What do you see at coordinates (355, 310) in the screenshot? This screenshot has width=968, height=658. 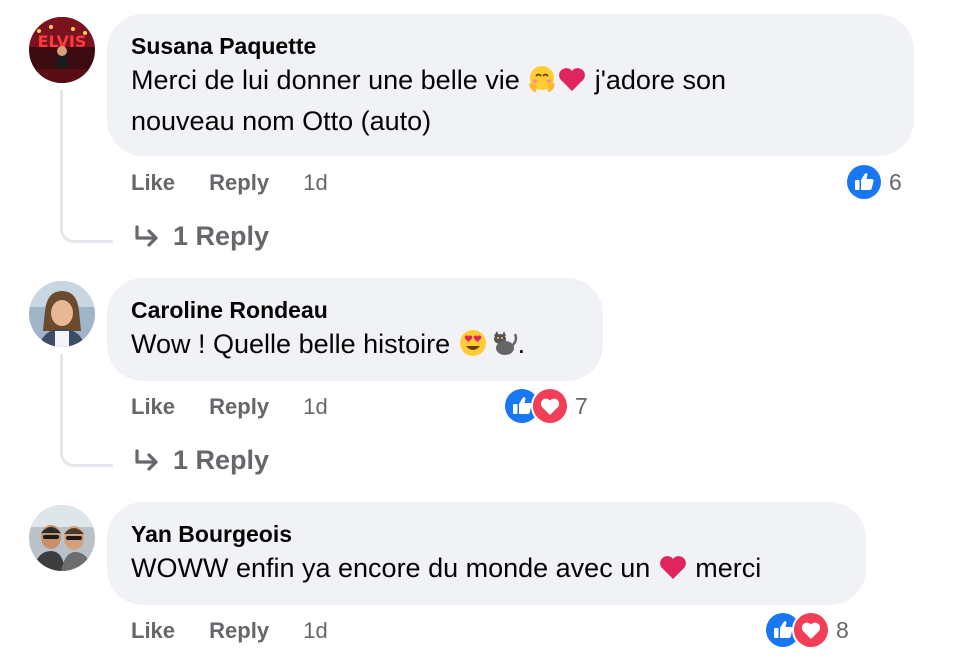 I see `comment-author: Caroline Rondeau` at bounding box center [355, 310].